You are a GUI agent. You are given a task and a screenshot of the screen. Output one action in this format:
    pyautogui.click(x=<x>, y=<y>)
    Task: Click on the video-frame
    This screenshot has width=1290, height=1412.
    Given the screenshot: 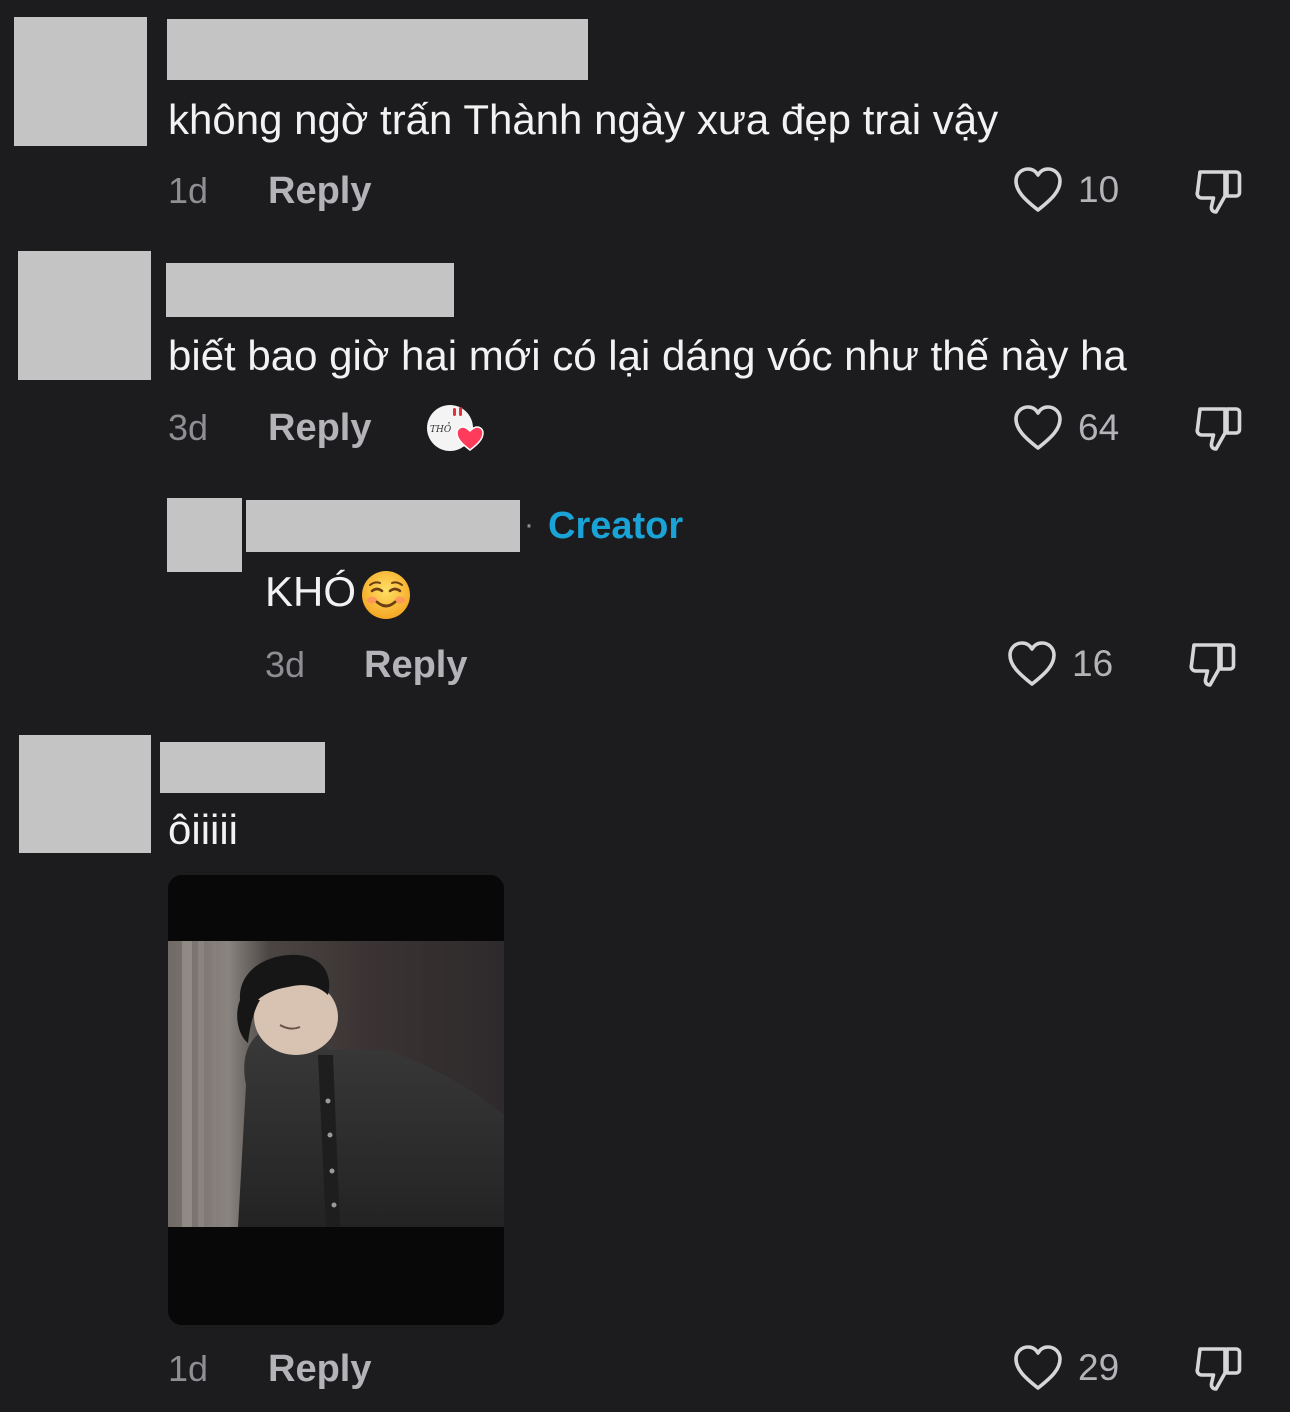 What is the action you would take?
    pyautogui.click(x=336, y=1100)
    